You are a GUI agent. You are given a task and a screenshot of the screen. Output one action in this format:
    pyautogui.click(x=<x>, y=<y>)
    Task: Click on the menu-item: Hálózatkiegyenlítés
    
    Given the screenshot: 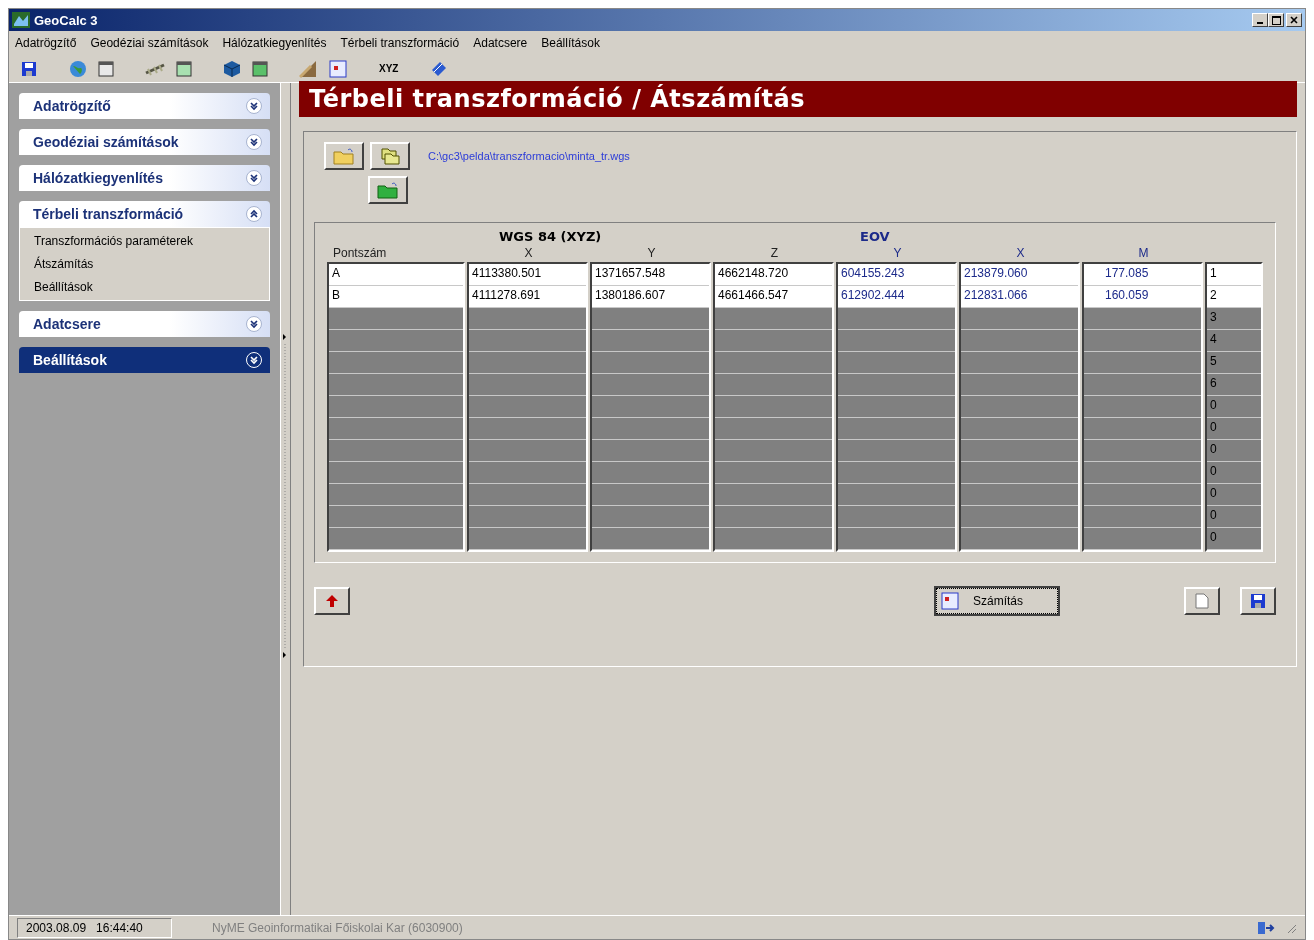 What is the action you would take?
    pyautogui.click(x=274, y=43)
    